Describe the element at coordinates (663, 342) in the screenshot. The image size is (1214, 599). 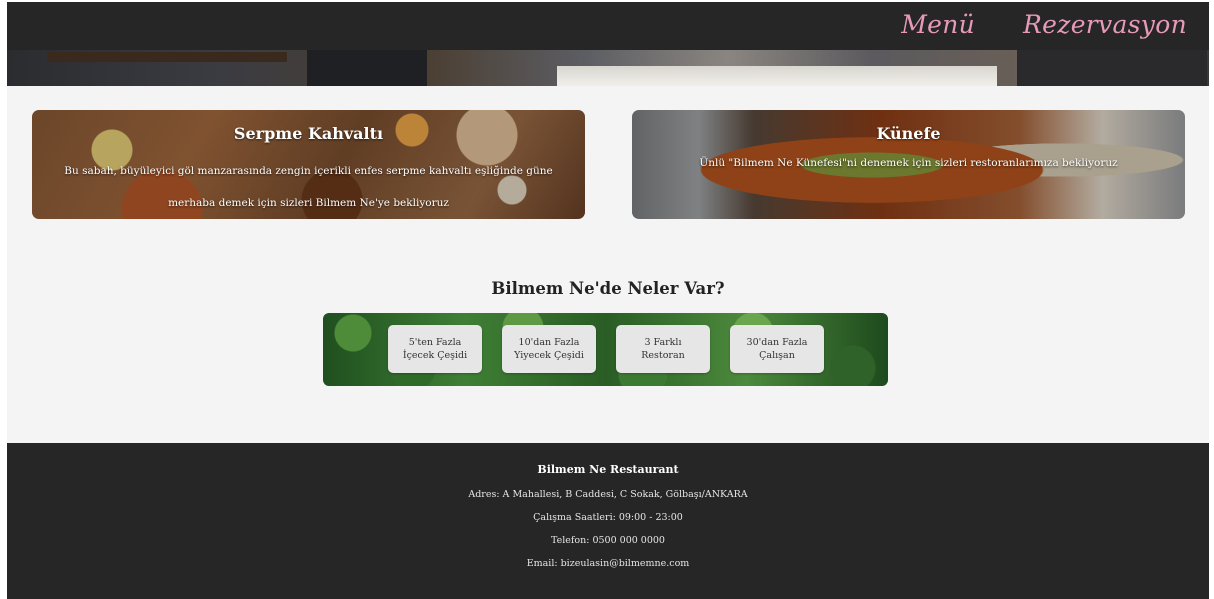
I see `stat-restaurants-line1: 3 Farklı` at that location.